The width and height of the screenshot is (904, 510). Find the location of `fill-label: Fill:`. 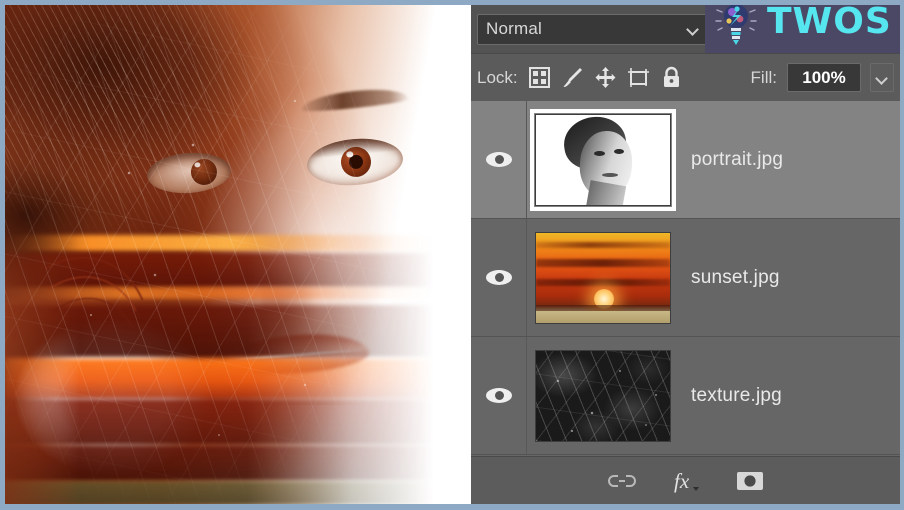

fill-label: Fill: is located at coordinates (763, 77).